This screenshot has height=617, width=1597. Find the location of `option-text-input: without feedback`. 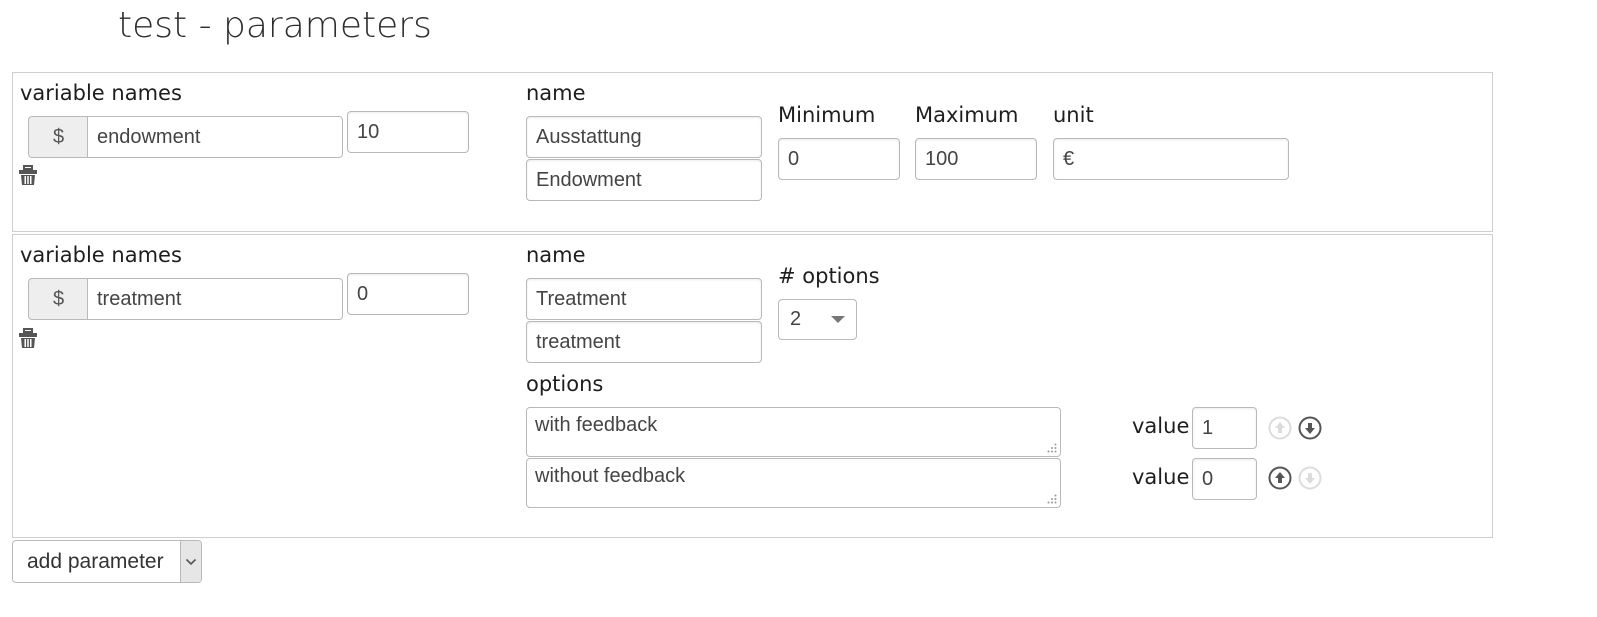

option-text-input: without feedback is located at coordinates (793, 483).